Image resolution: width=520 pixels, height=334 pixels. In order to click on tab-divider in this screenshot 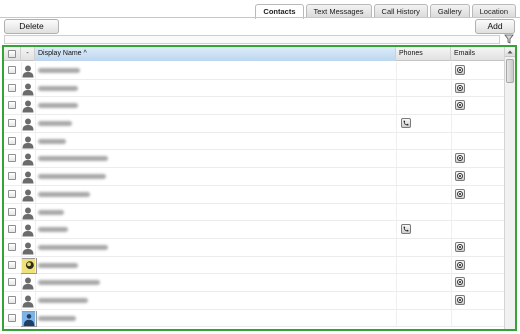, I will do `click(260, 17)`.